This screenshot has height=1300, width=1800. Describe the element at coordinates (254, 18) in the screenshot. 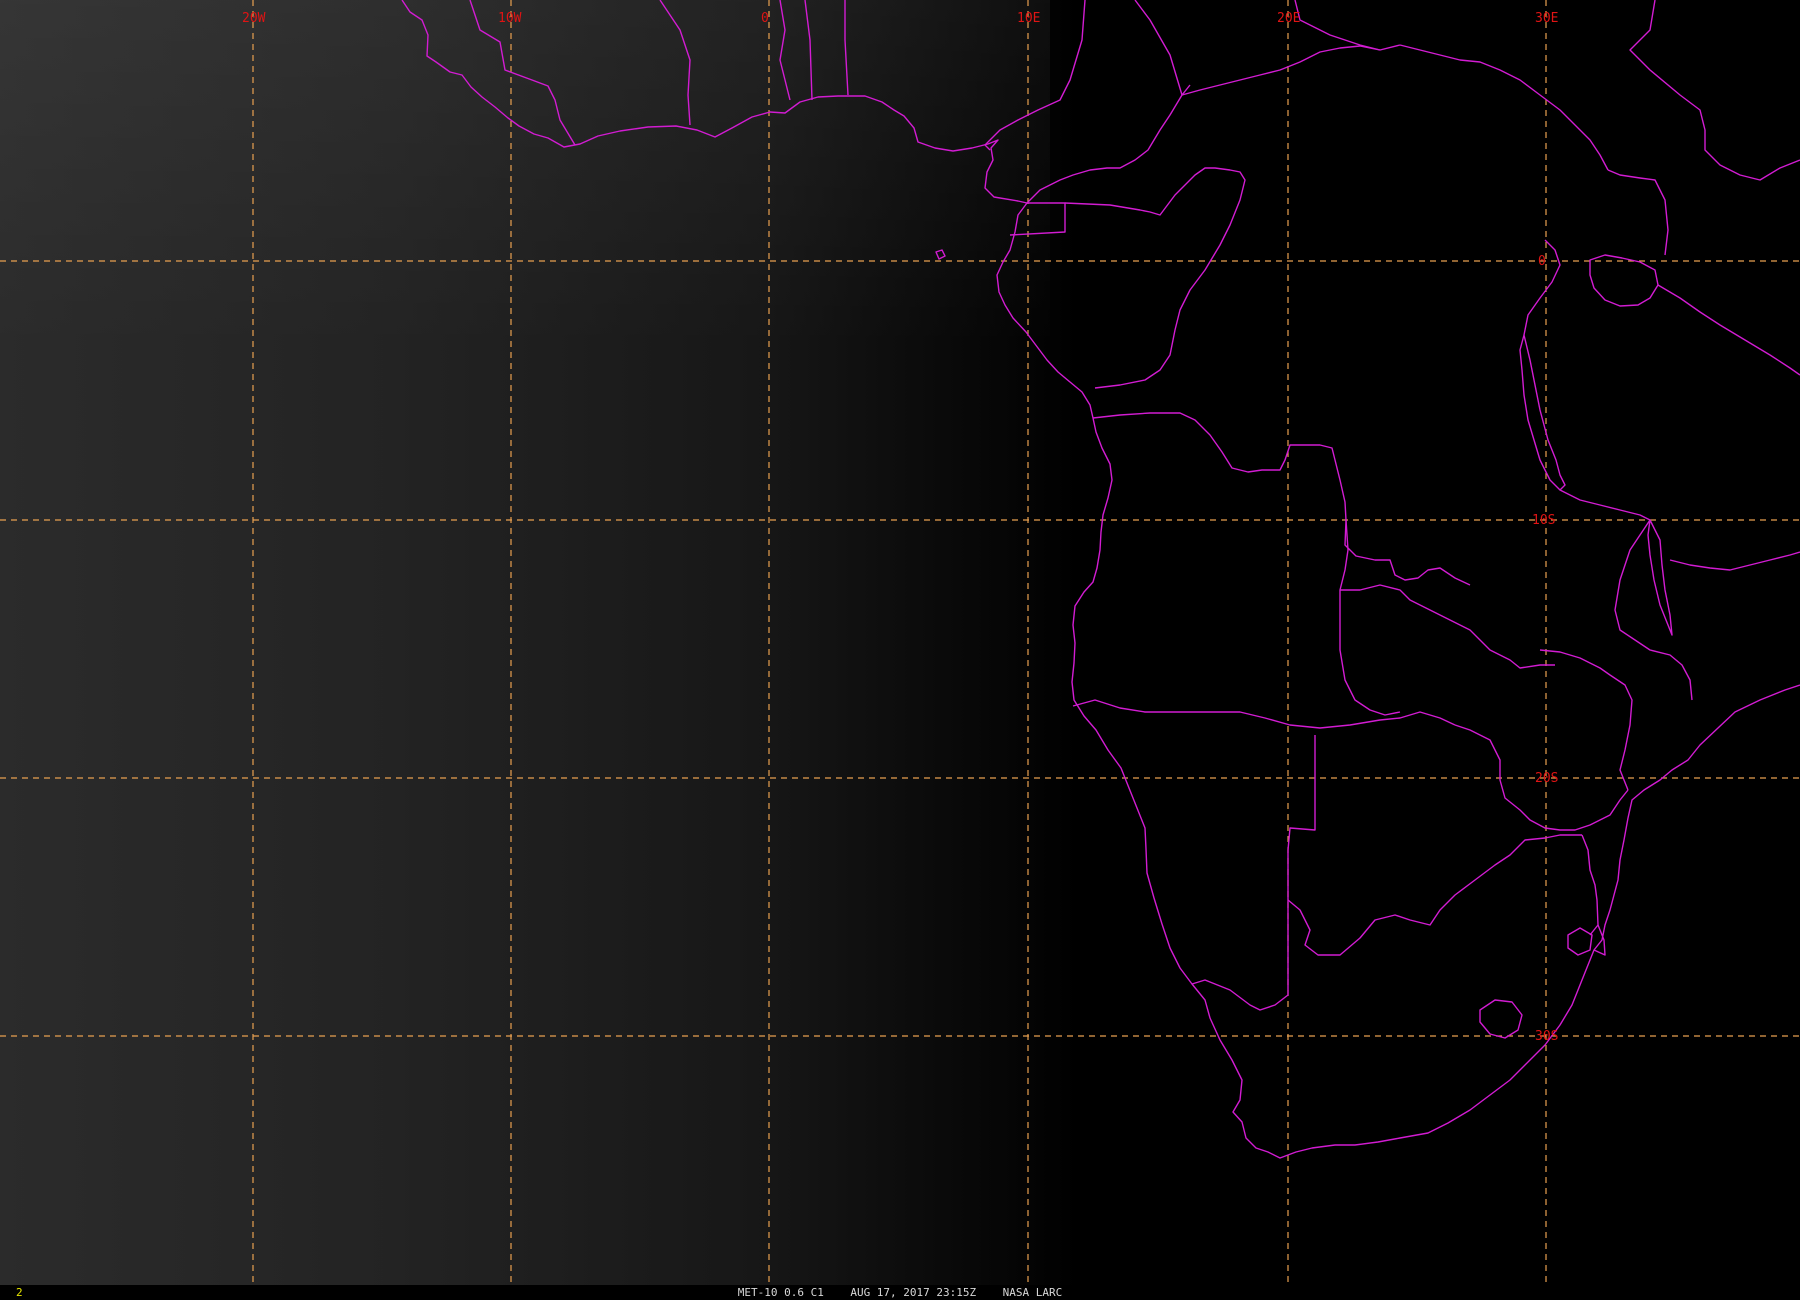

I see `lon-label-20w: 20W` at that location.